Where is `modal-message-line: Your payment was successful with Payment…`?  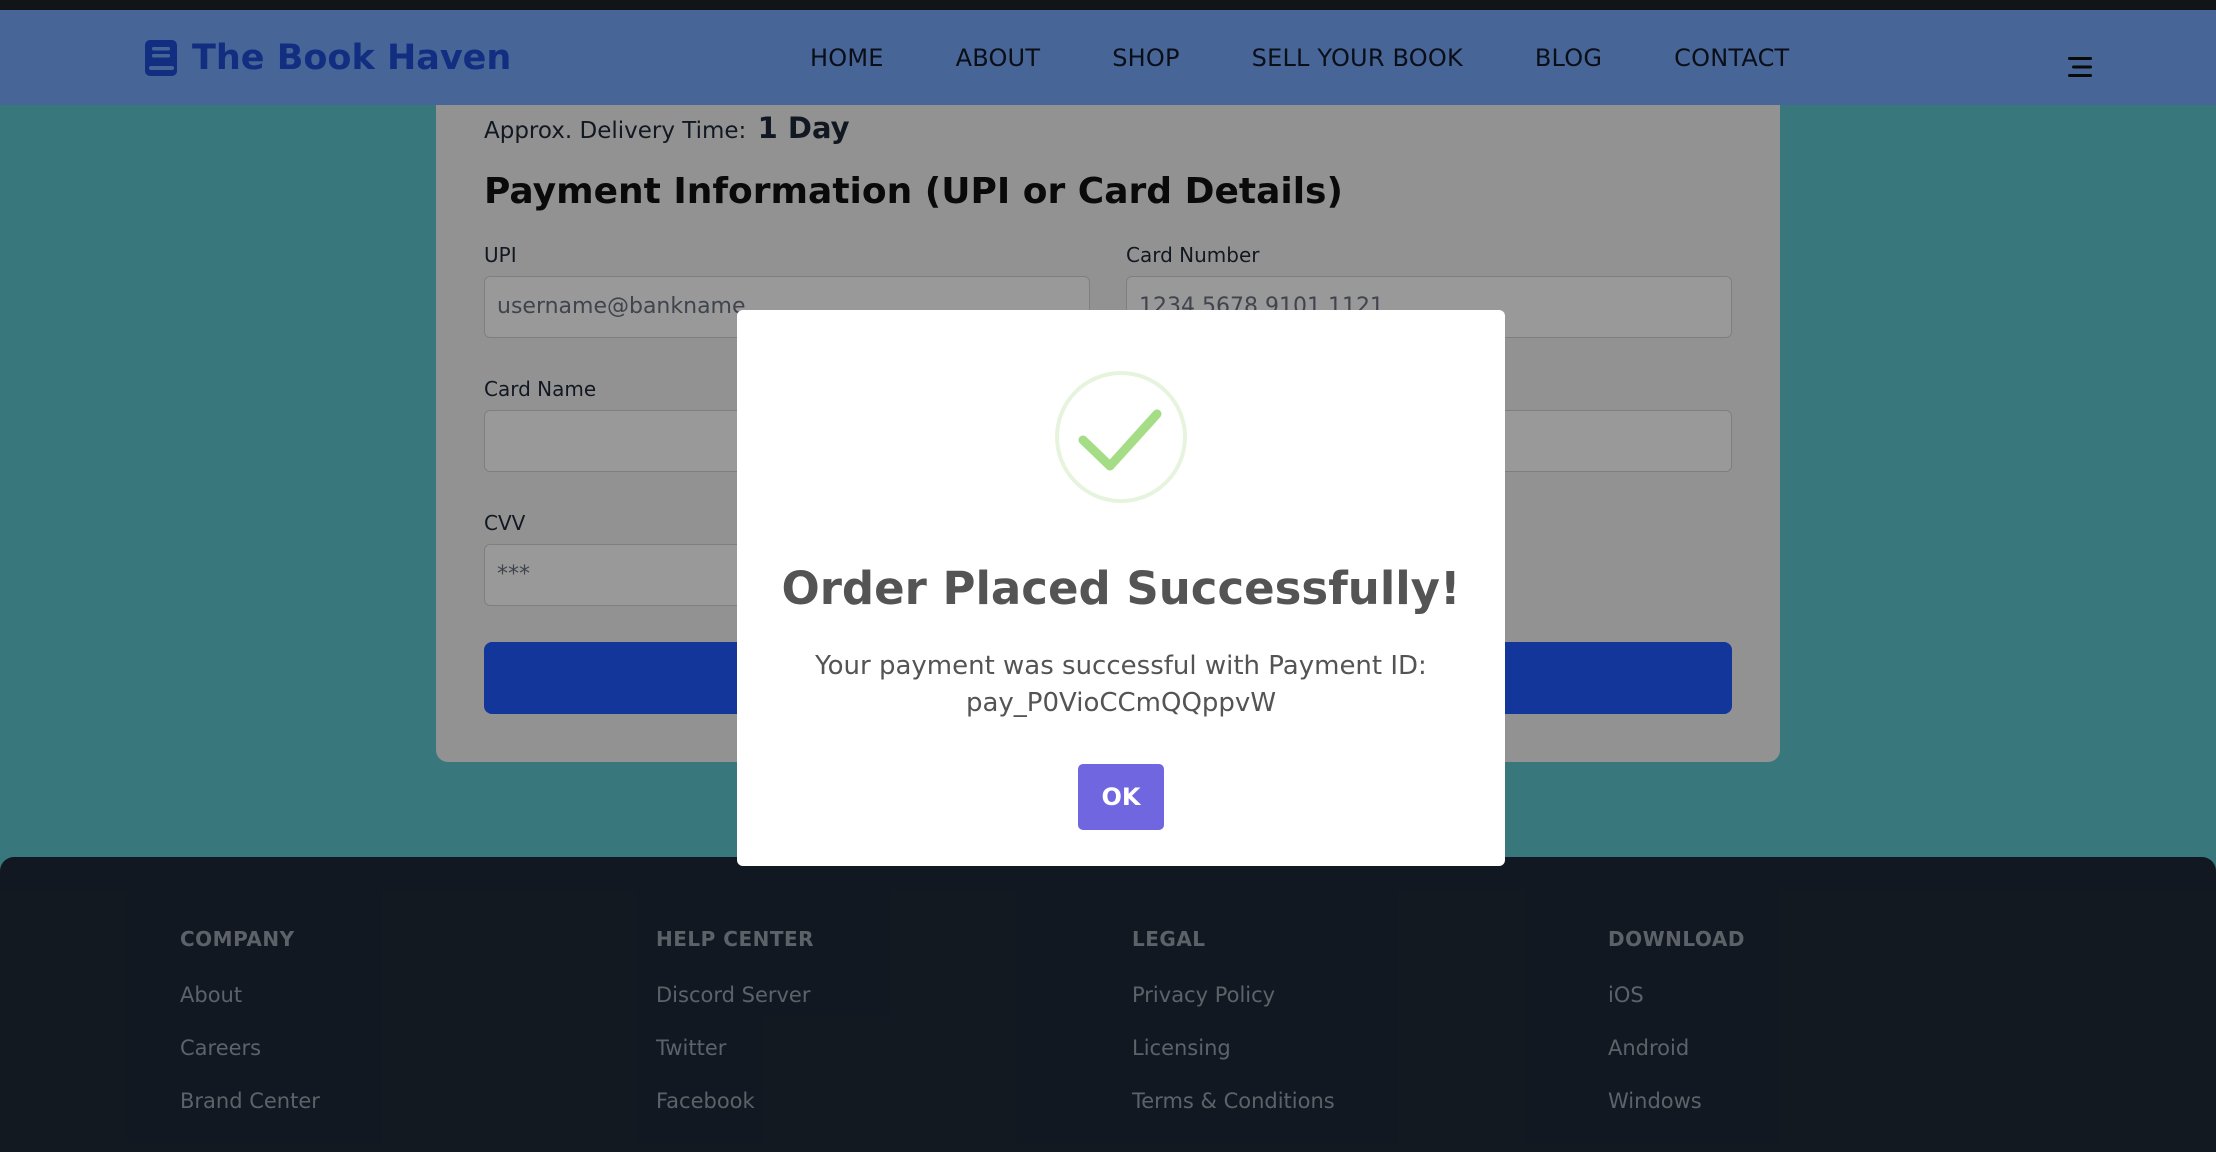 modal-message-line: Your payment was successful with Payment… is located at coordinates (1121, 666).